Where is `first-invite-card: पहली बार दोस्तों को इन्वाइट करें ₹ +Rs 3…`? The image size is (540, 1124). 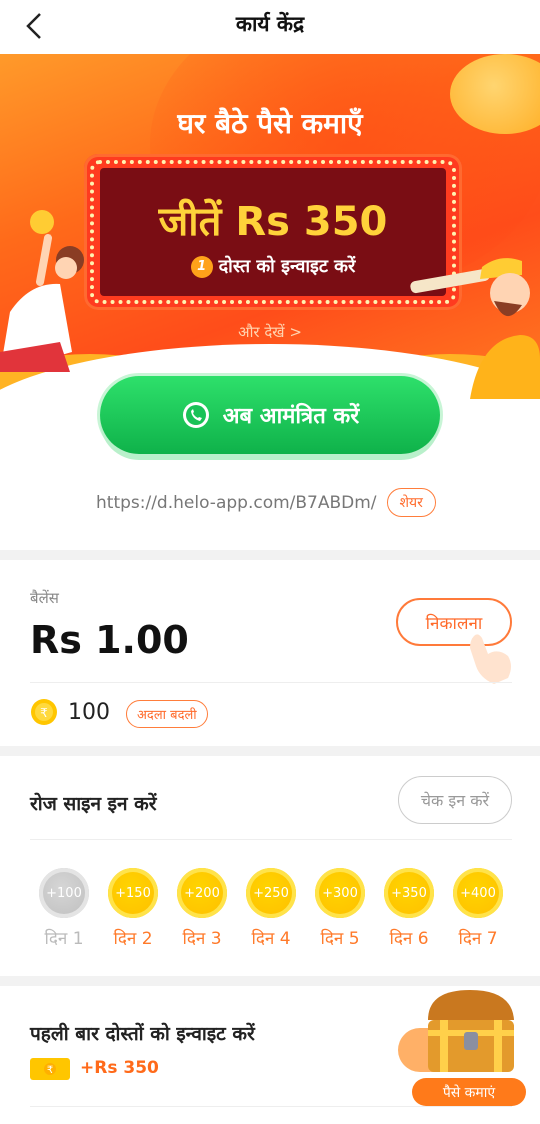 first-invite-card: पहली बार दोस्तों को इन्वाइट करें ₹ +Rs 3… is located at coordinates (270, 1055).